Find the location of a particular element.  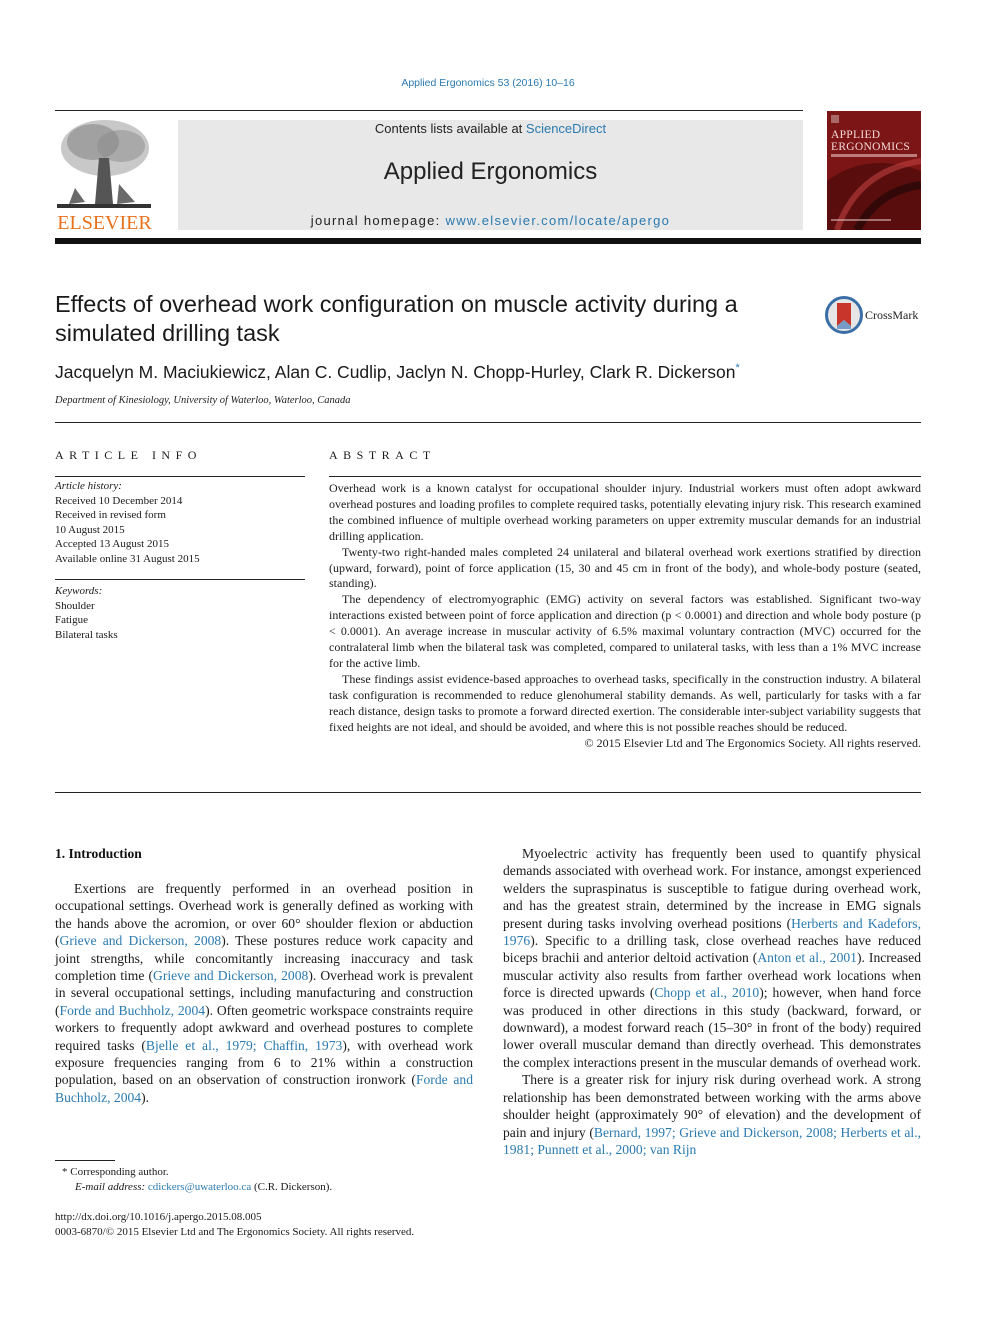

citation-link: Forde and Buchholz, 2004 is located at coordinates (133, 1010).